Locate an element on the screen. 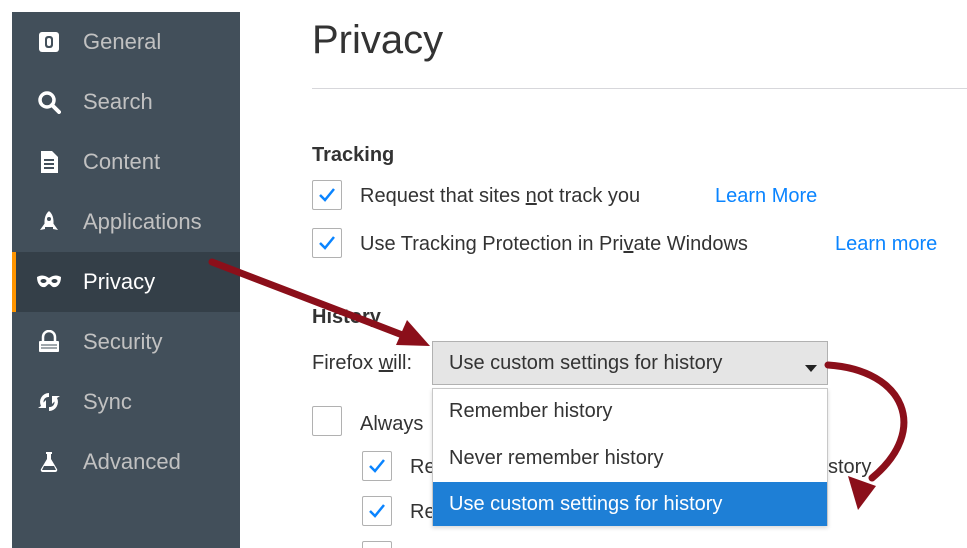  dropdown-arrow-icon is located at coordinates (811, 369).